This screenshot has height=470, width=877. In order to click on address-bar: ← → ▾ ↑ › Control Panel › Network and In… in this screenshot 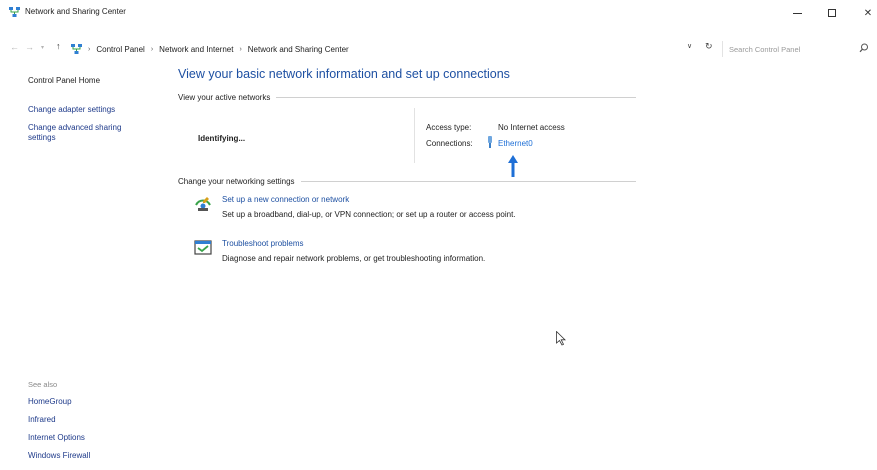, I will do `click(438, 49)`.